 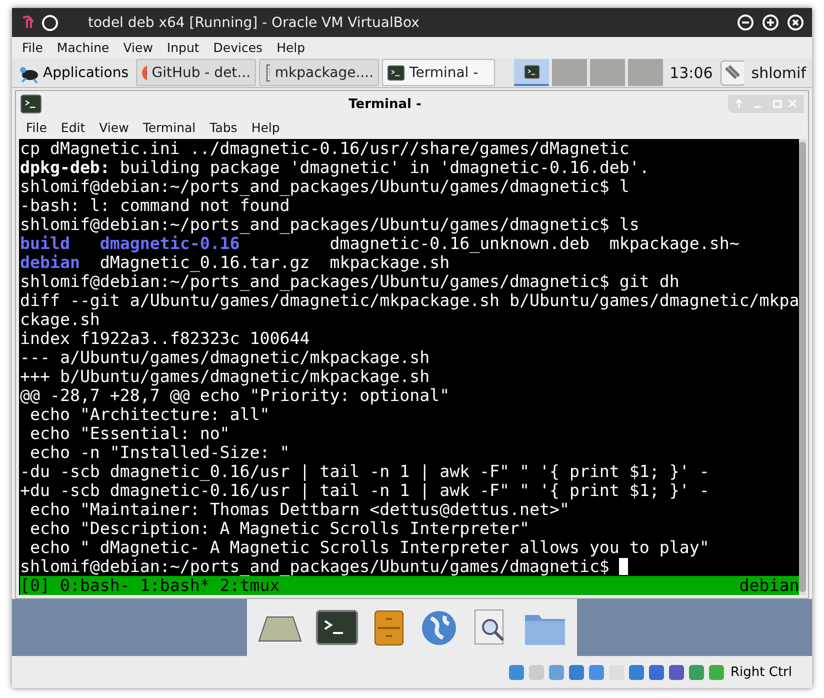 I want to click on text-cursor, so click(x=623, y=566).